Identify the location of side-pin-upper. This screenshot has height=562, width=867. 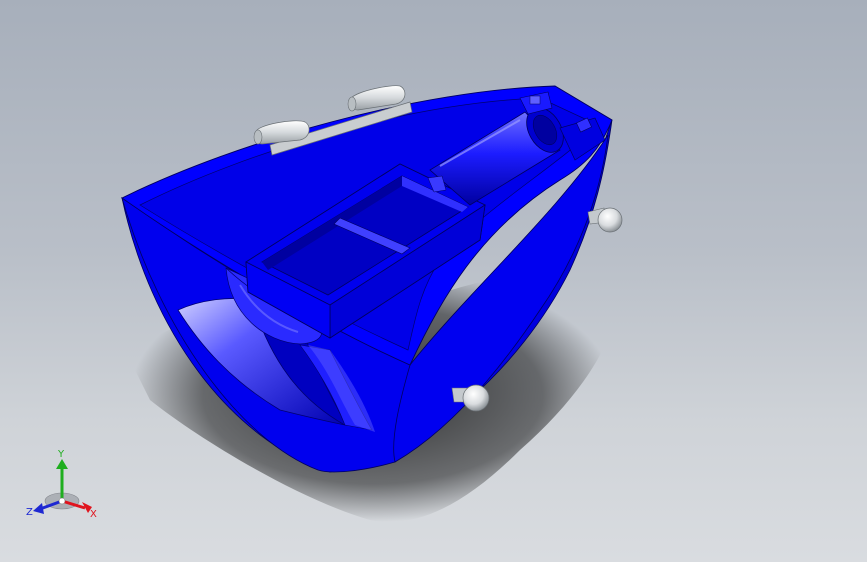
(605, 220).